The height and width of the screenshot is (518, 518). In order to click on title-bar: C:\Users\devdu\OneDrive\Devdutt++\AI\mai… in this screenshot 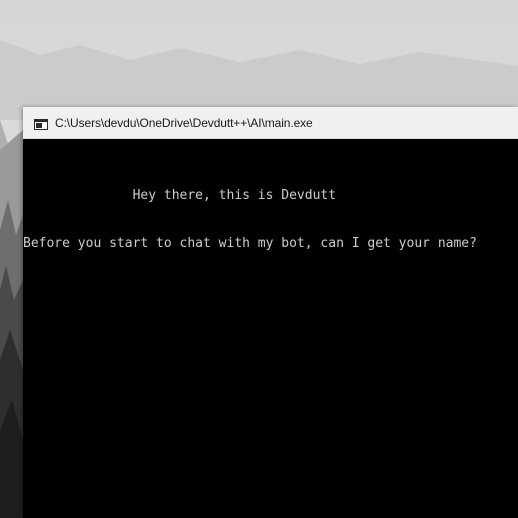, I will do `click(270, 123)`.